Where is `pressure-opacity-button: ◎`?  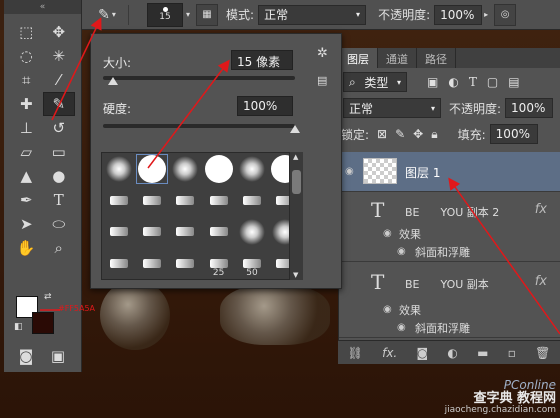
pressure-opacity-button: ◎ is located at coordinates (505, 14).